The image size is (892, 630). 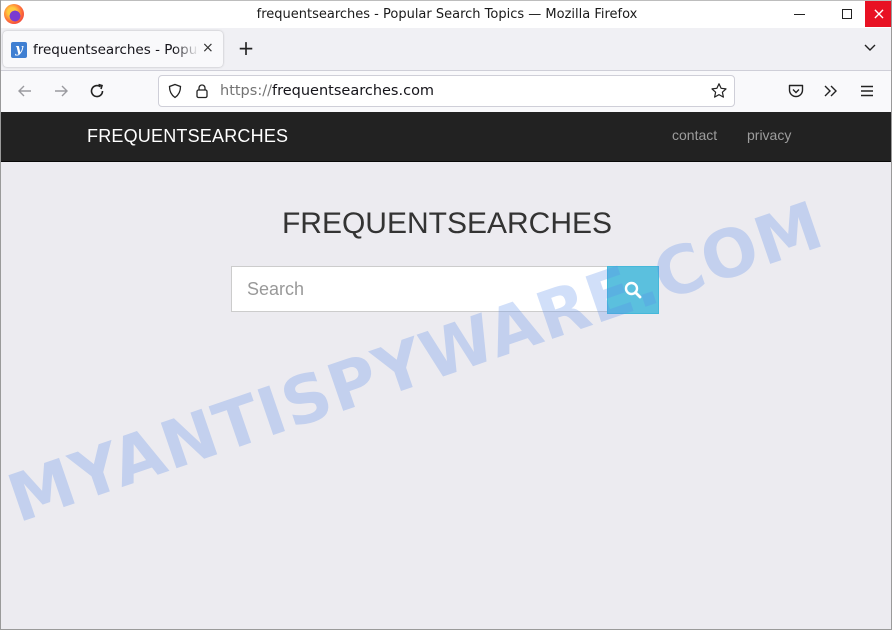 I want to click on nav-link-contact: contact, so click(x=694, y=135).